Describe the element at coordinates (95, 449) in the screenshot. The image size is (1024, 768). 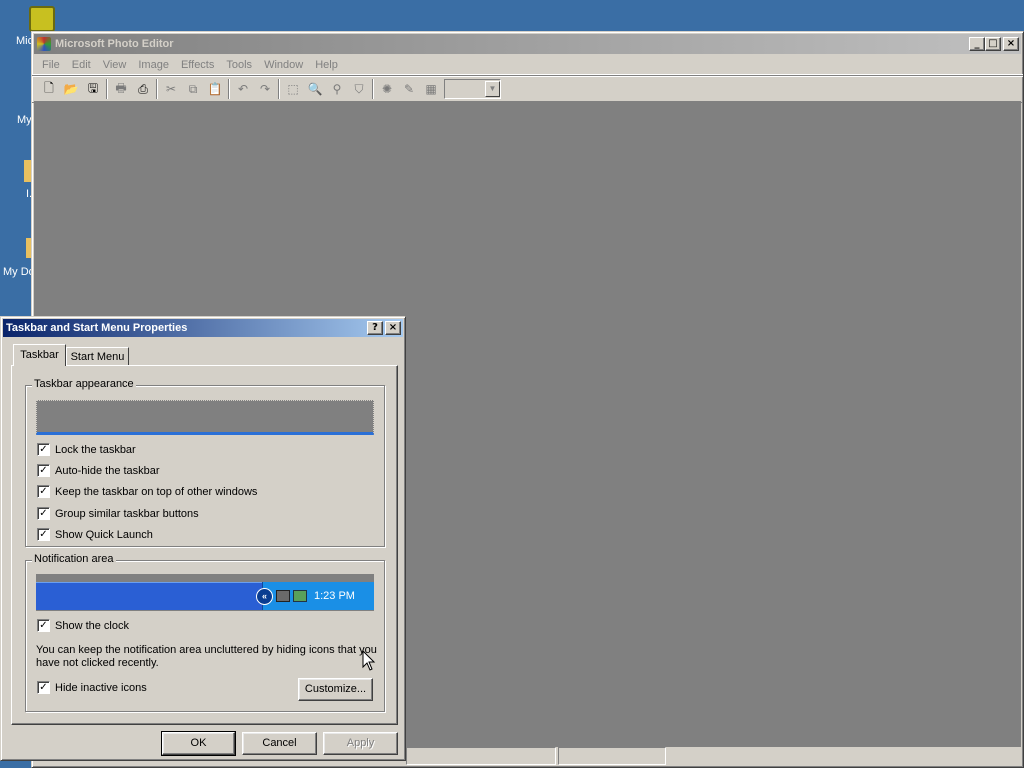
I see `checkbox-label: Lock the taskbar` at that location.